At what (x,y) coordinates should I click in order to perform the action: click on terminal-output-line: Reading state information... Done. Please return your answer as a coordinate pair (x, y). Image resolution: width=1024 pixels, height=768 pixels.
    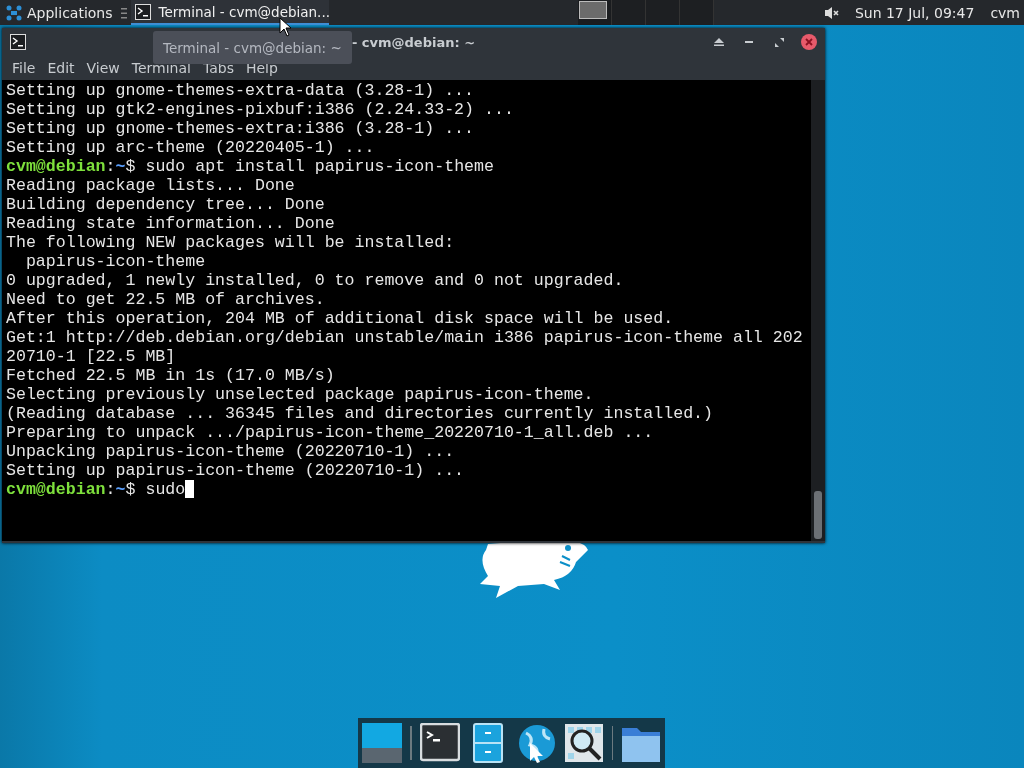
    Looking at the image, I should click on (171, 223).